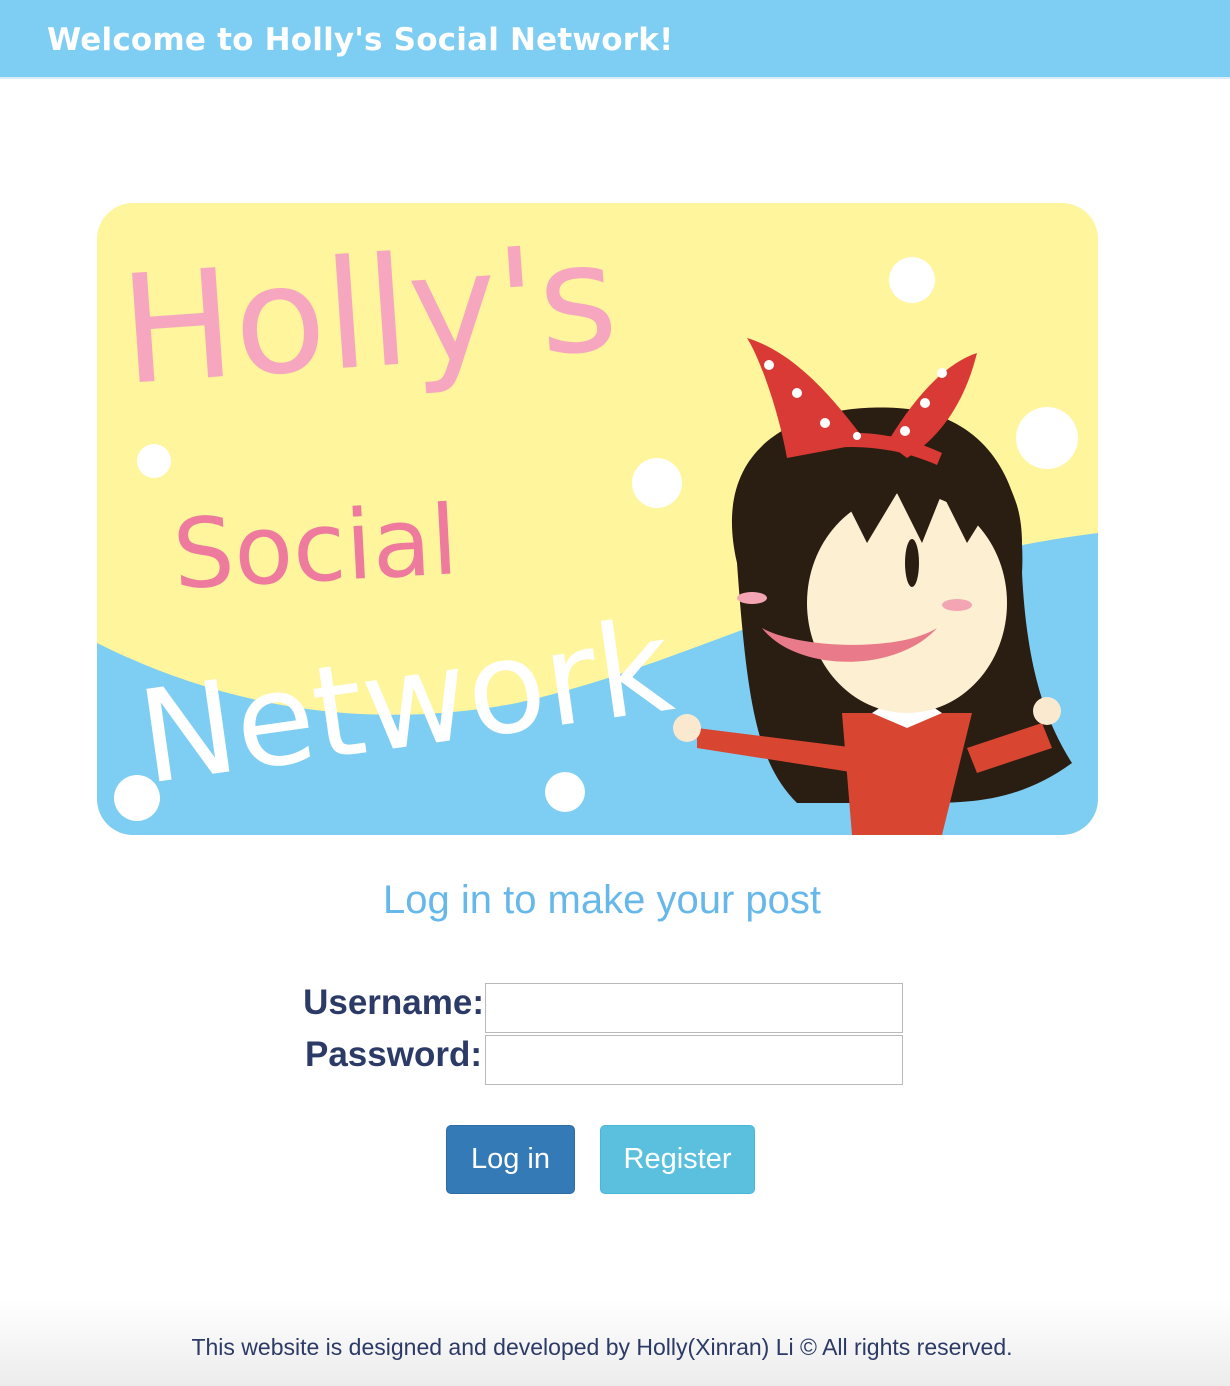  I want to click on header-bar: Welcome to Holly's Social Network!, so click(615, 39).